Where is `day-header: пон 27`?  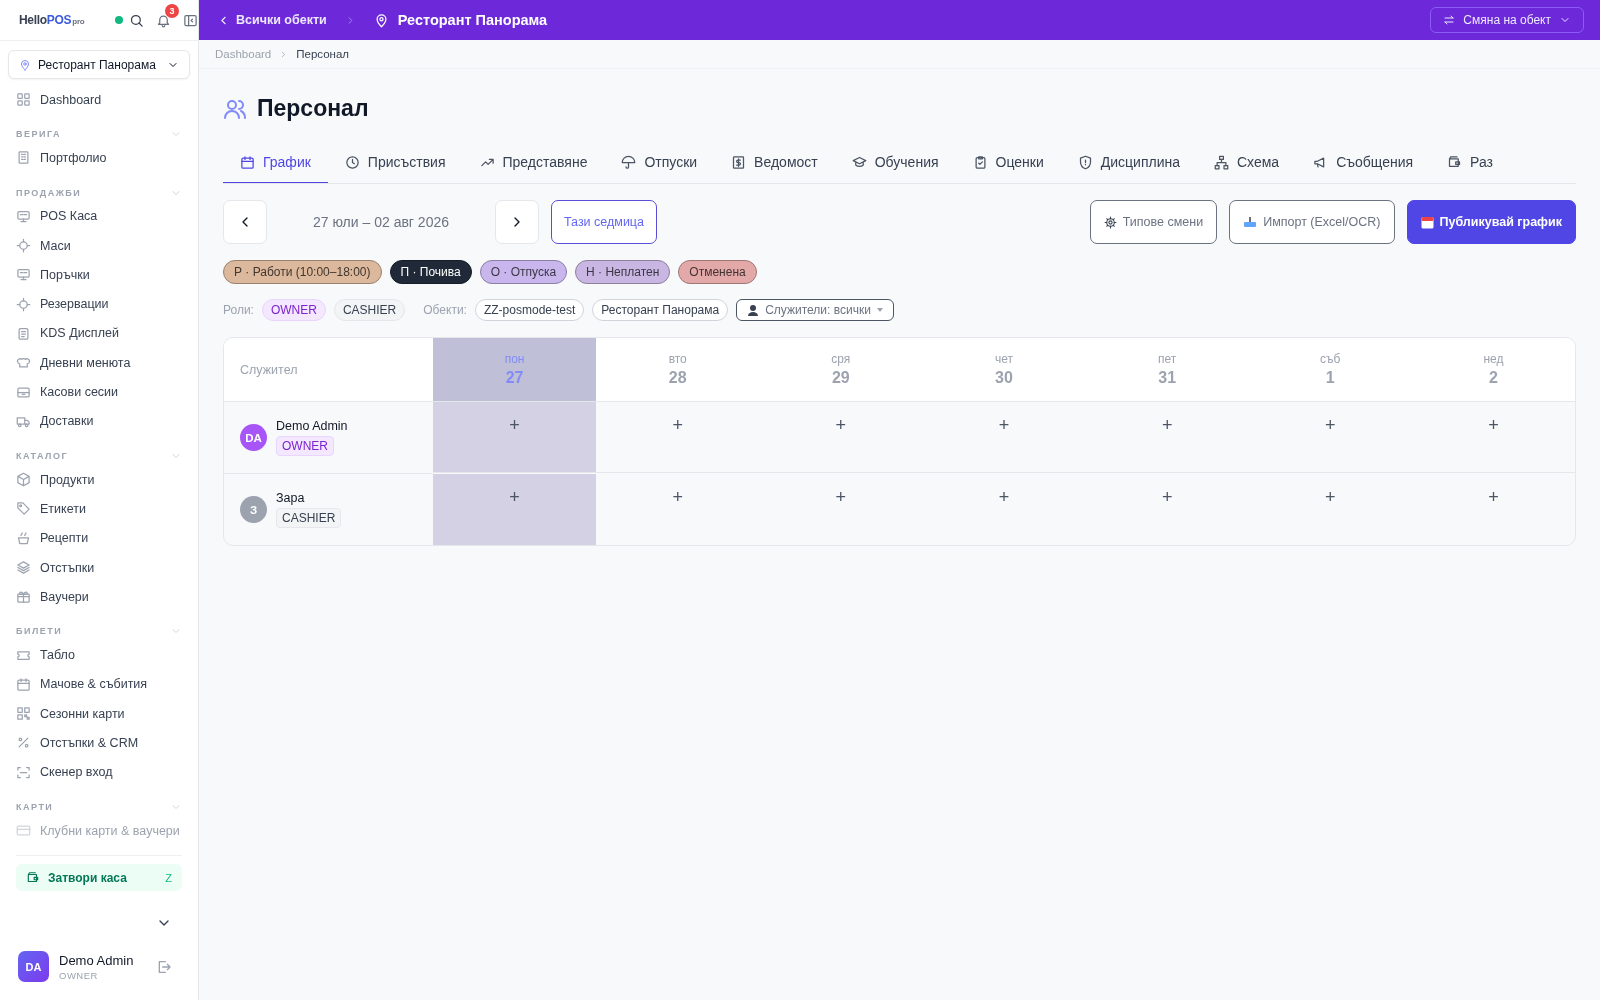
day-header: пон 27 is located at coordinates (515, 370).